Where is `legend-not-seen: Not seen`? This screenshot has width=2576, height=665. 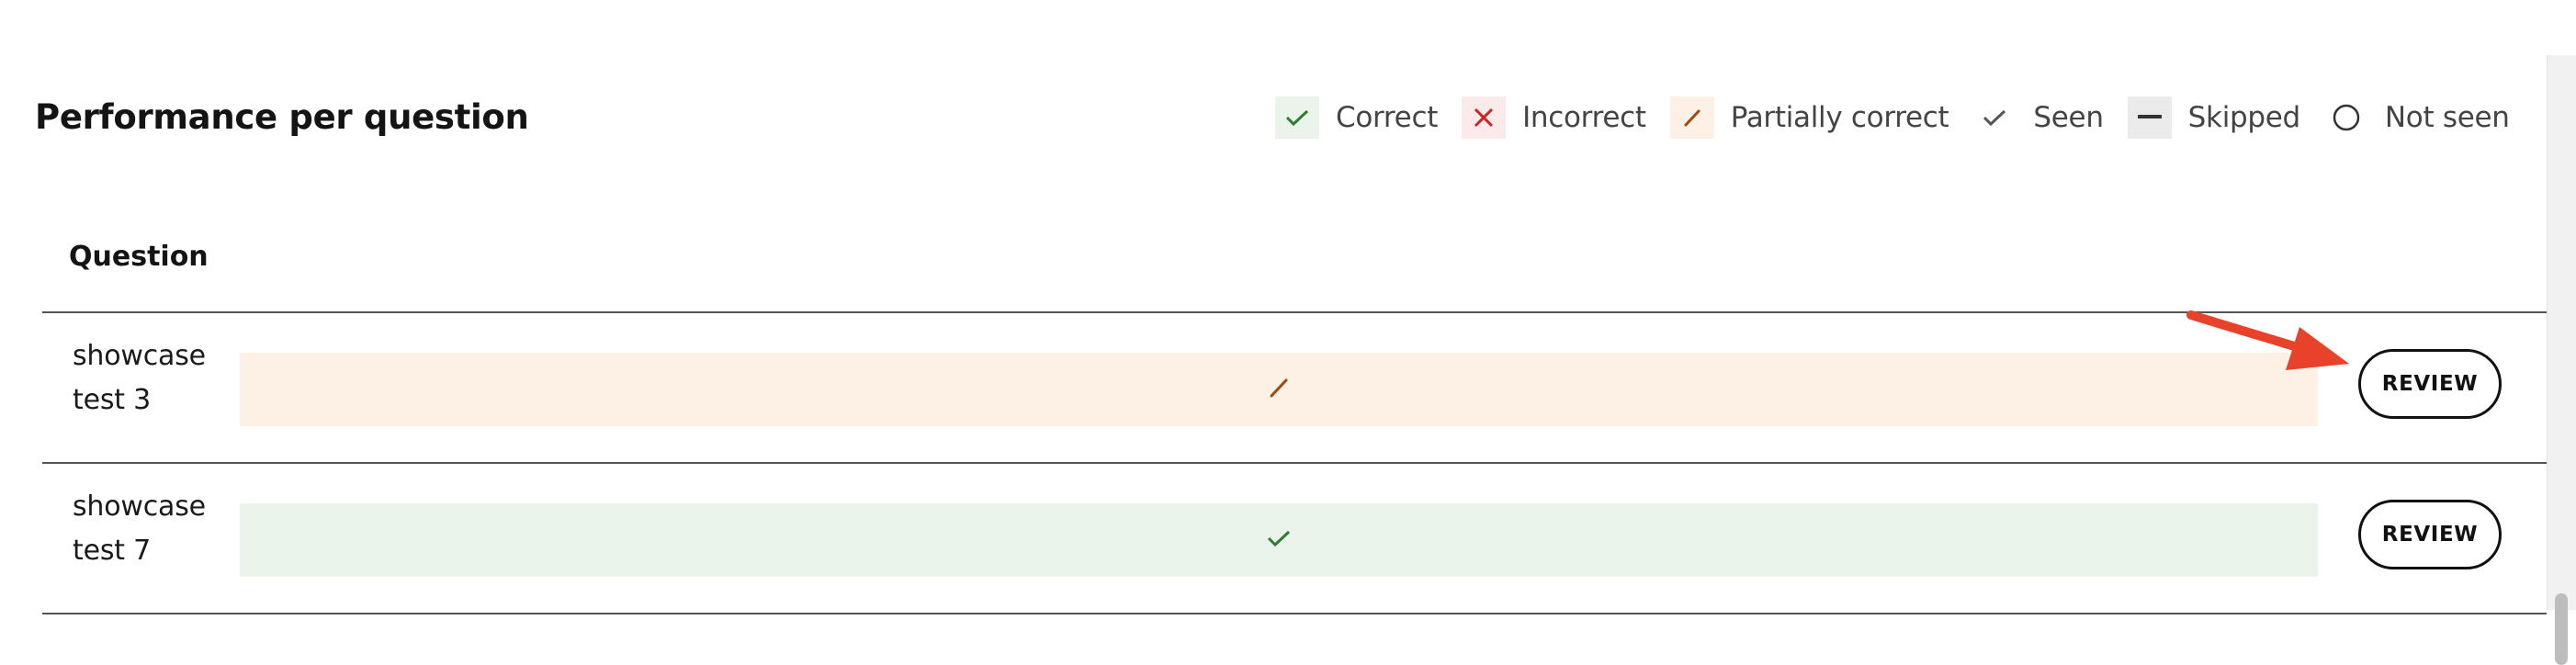 legend-not-seen: Not seen is located at coordinates (2417, 117).